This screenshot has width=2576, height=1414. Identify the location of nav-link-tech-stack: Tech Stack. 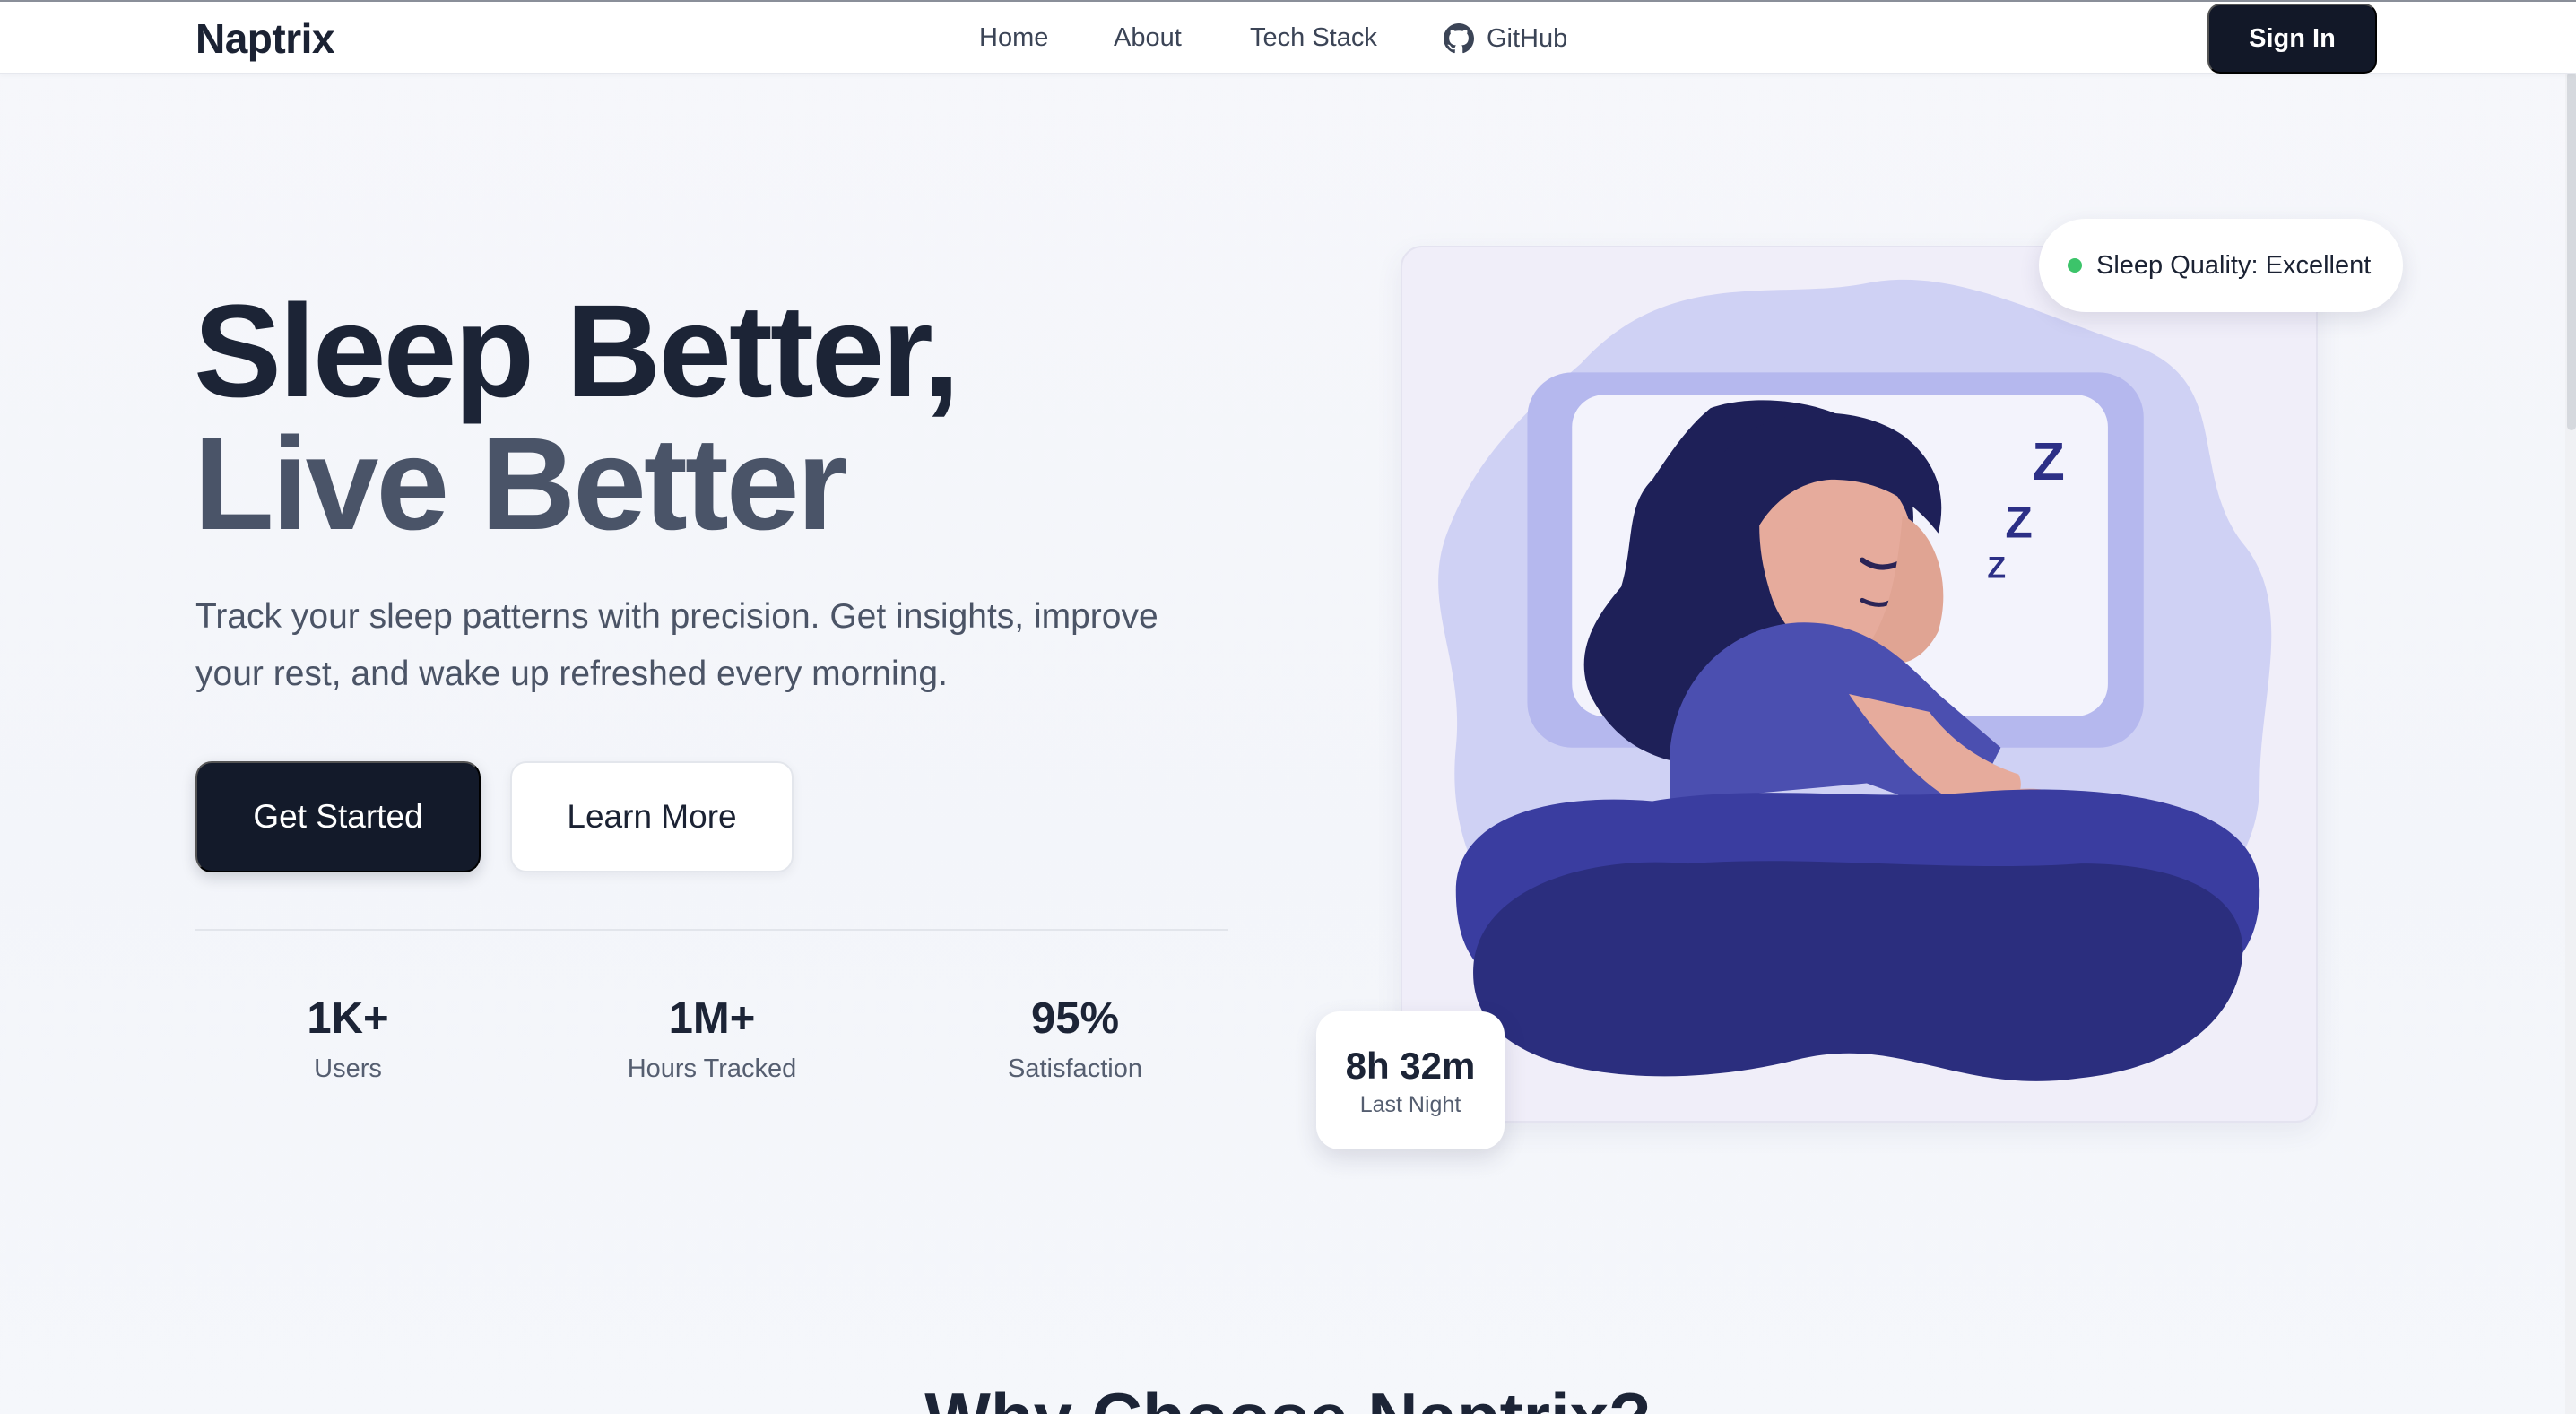
(1313, 38).